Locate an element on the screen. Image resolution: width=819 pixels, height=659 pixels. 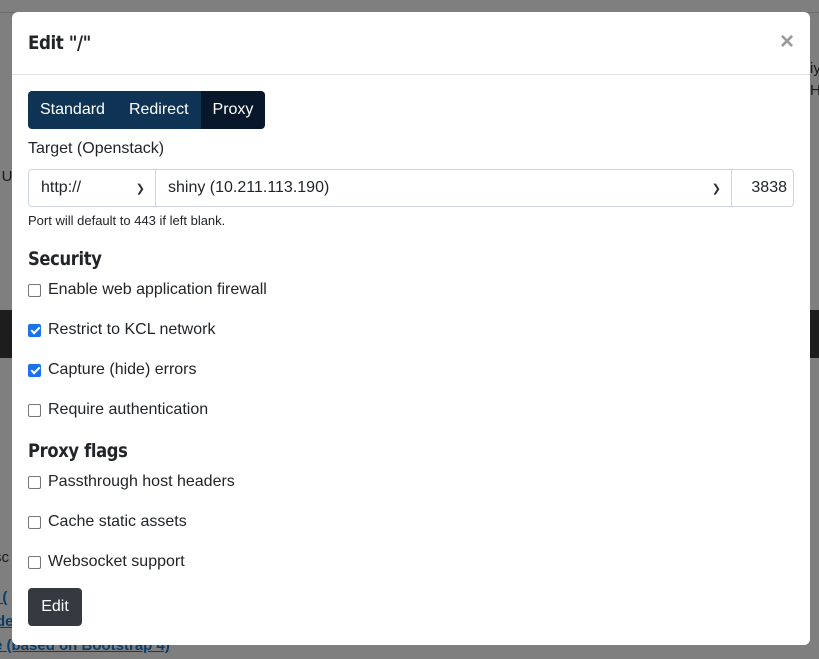
option-cache-static-assets: Cache static assets is located at coordinates (411, 522).